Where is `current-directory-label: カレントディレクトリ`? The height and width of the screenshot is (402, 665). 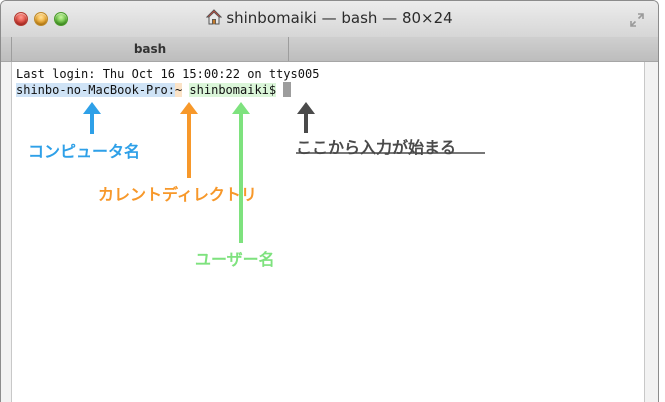 current-directory-label: カレントディレクトリ is located at coordinates (177, 194).